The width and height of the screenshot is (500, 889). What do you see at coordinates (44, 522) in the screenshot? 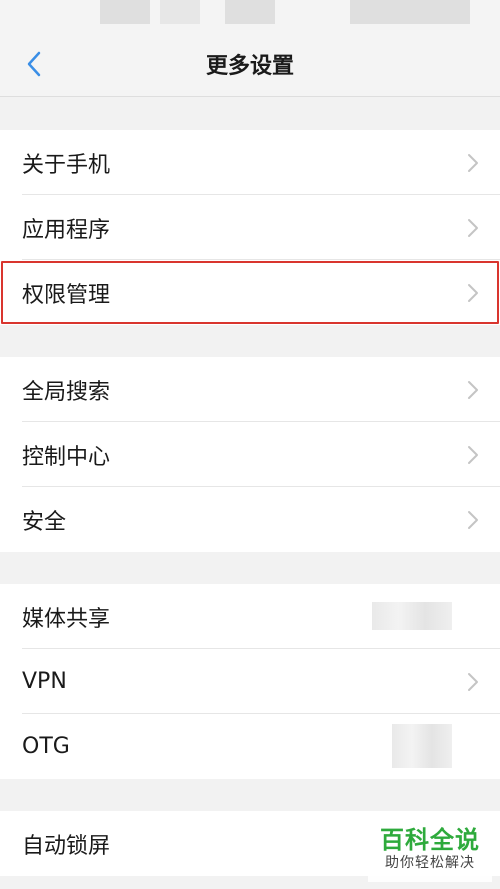
I see `settings-item-label: 安全` at bounding box center [44, 522].